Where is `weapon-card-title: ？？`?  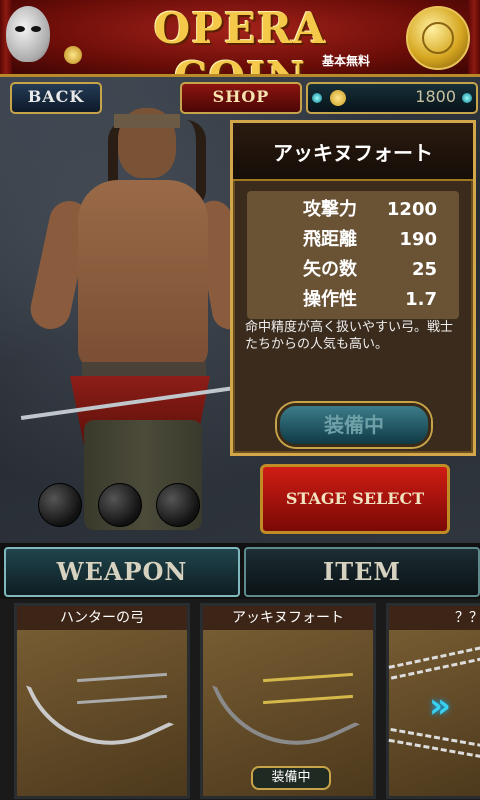
weapon-card-title: ？？ is located at coordinates (434, 618).